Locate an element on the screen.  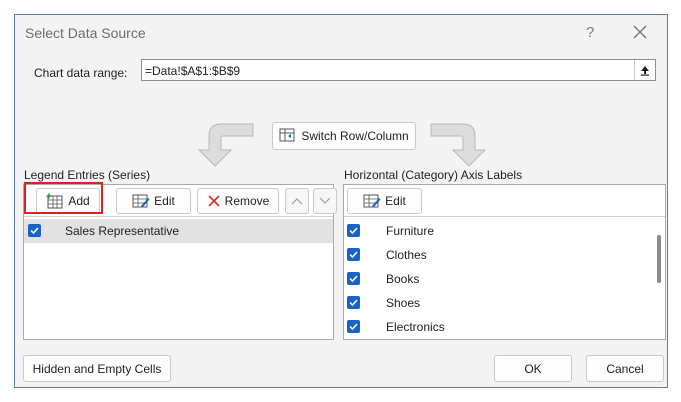
ok-button: OK is located at coordinates (533, 368).